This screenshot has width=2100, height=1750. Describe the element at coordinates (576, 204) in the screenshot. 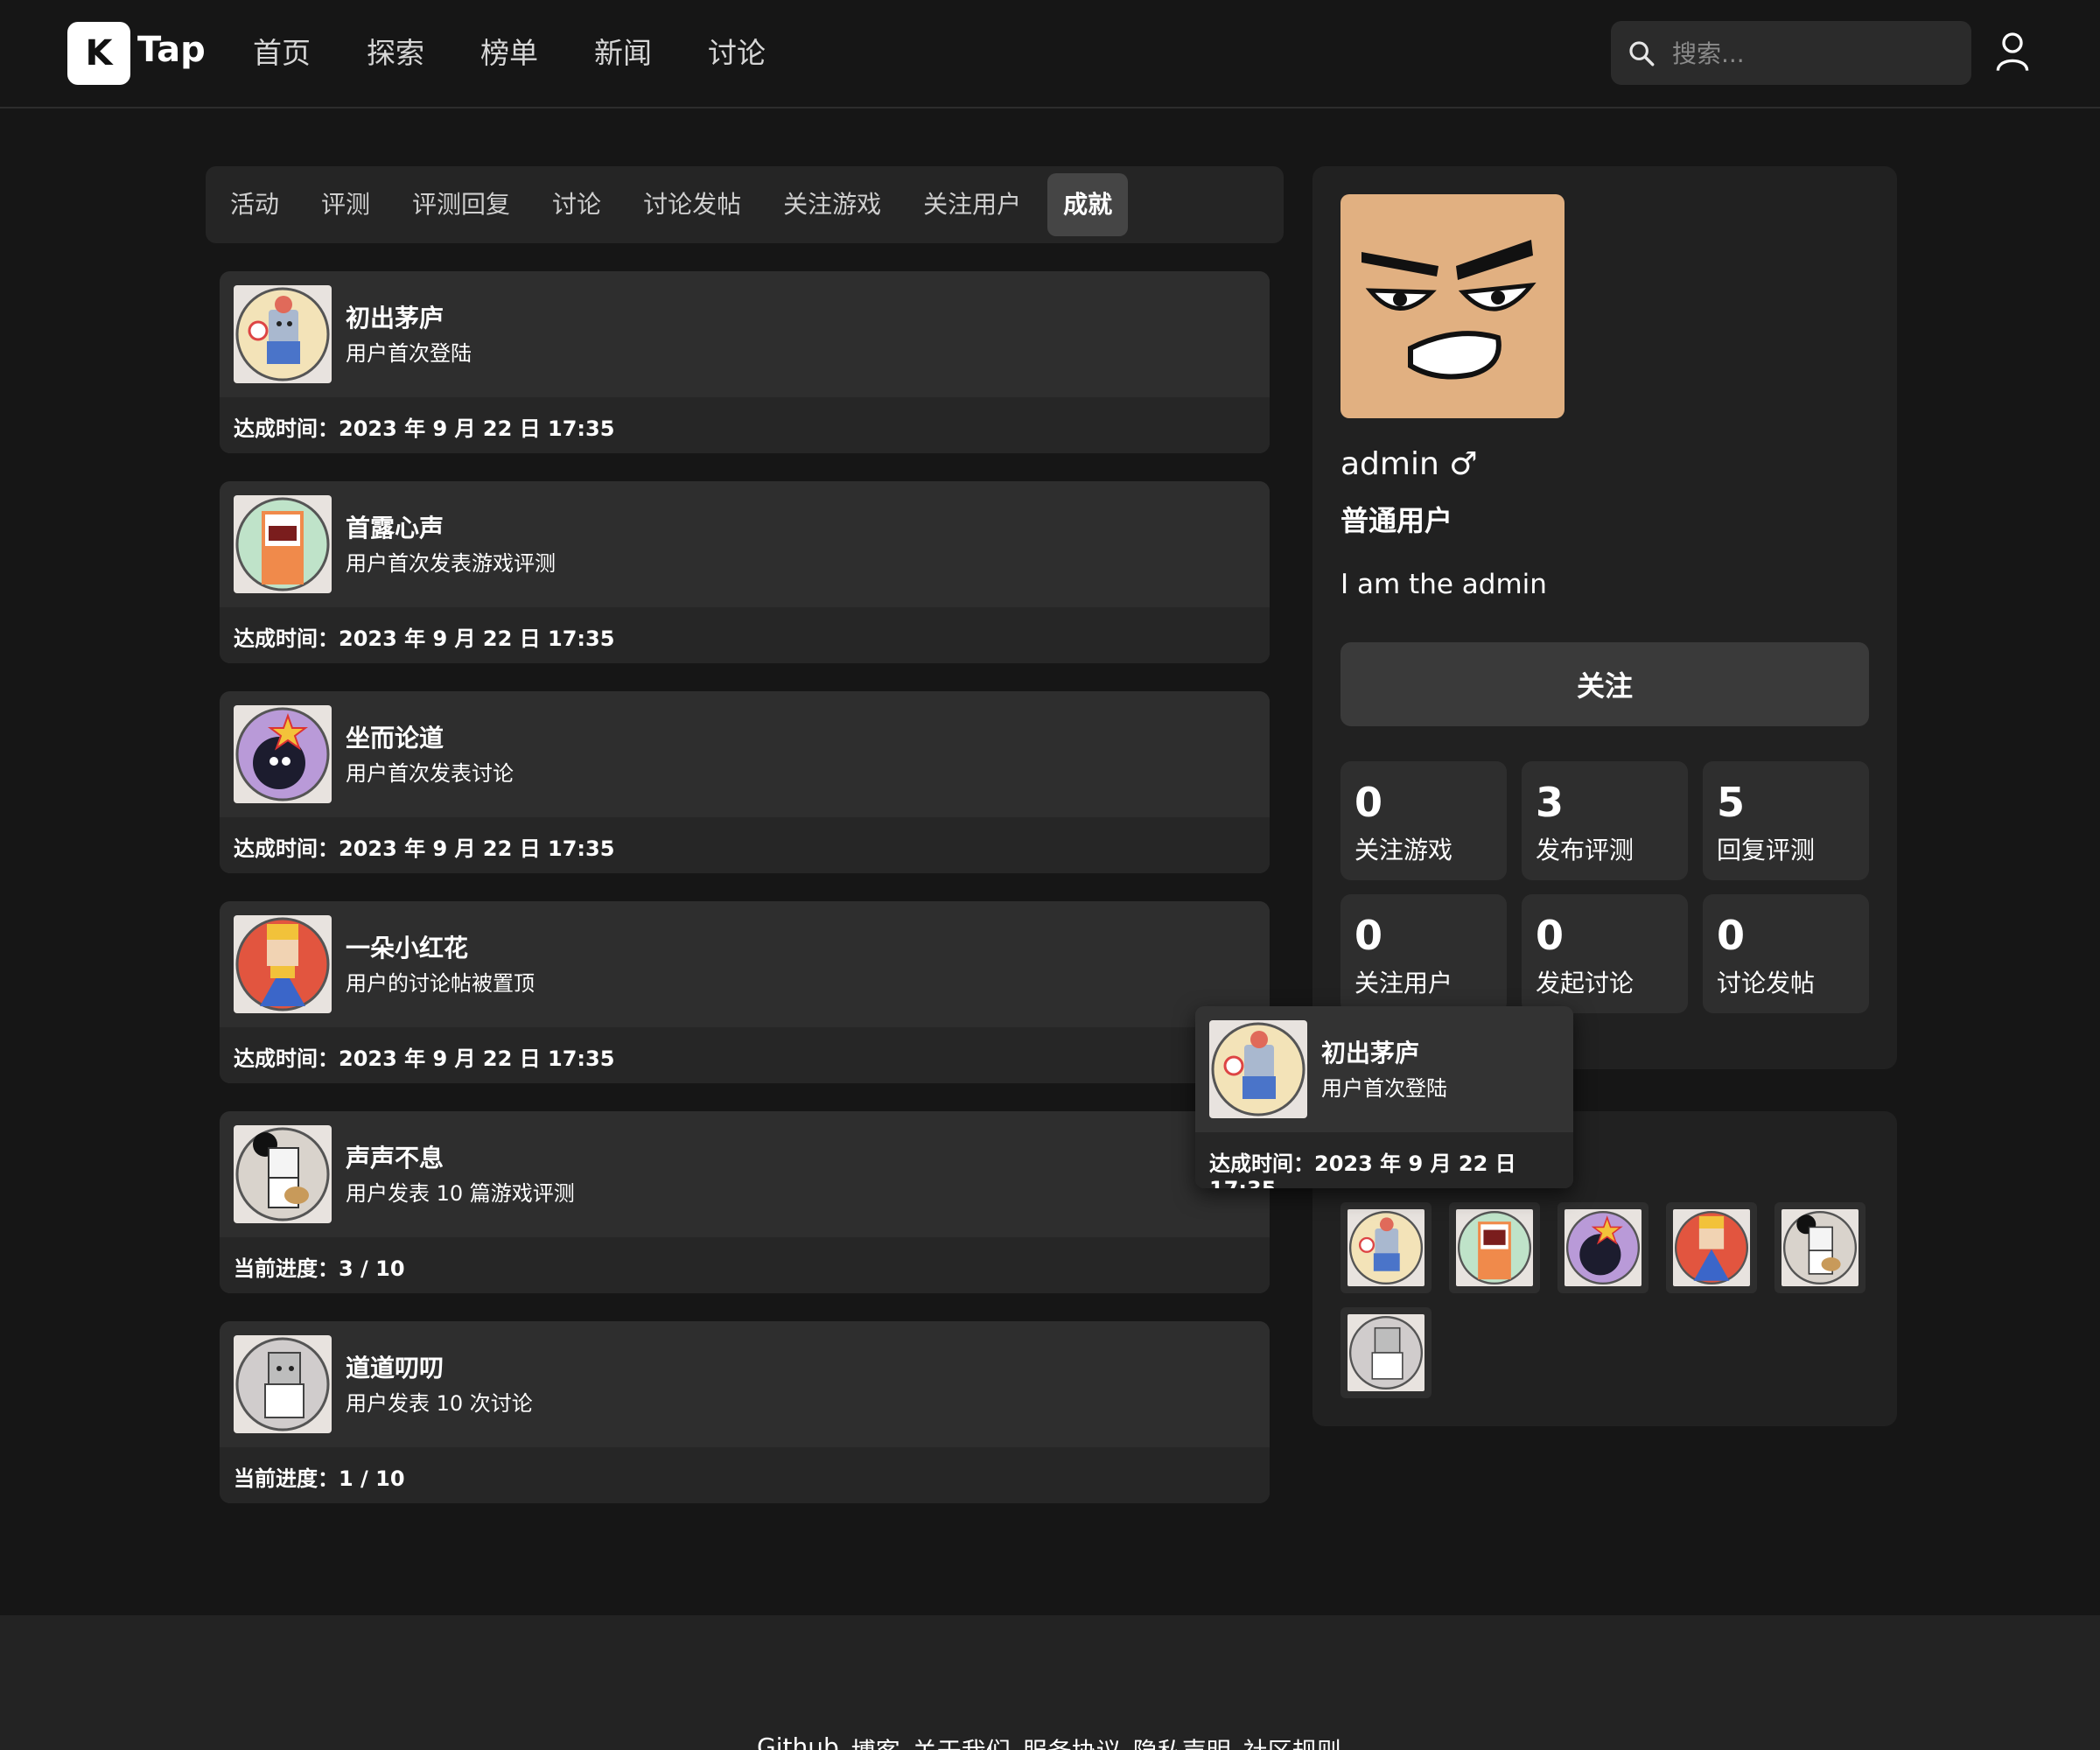

I see `tab-discussions: 讨论` at that location.